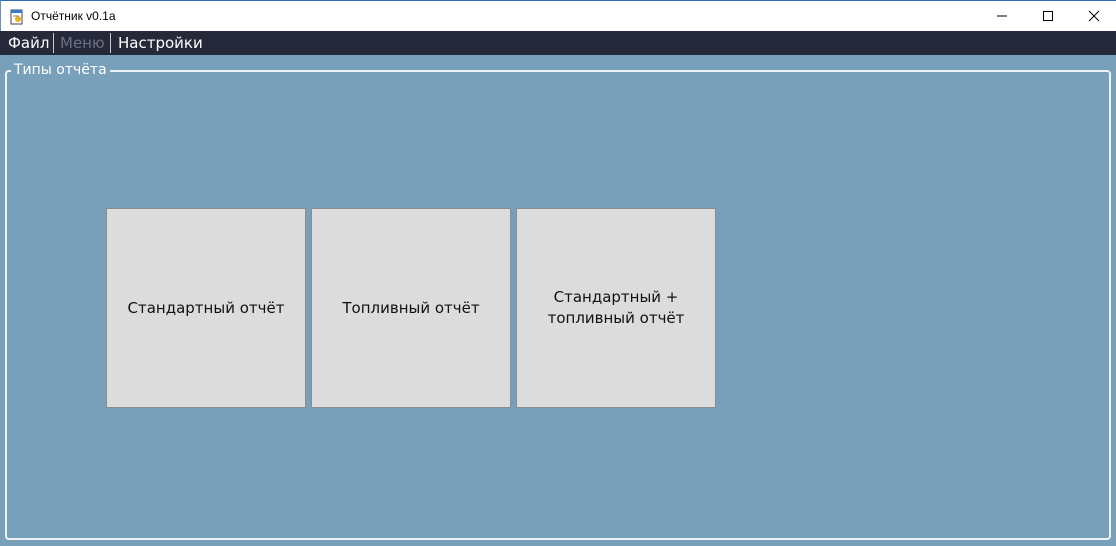 This screenshot has height=546, width=1116. I want to click on maximize-icon, so click(1048, 16).